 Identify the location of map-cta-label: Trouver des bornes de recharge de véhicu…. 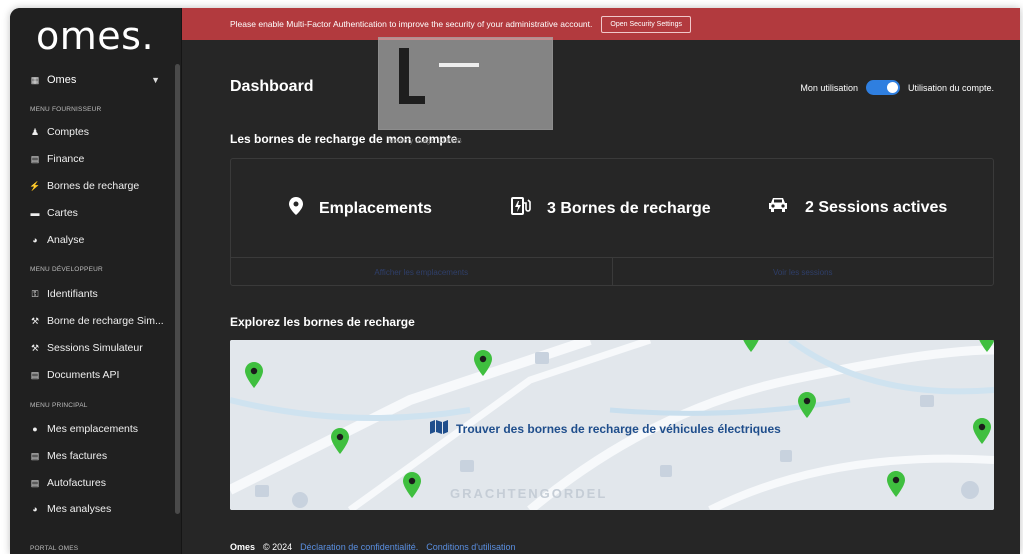
(618, 428).